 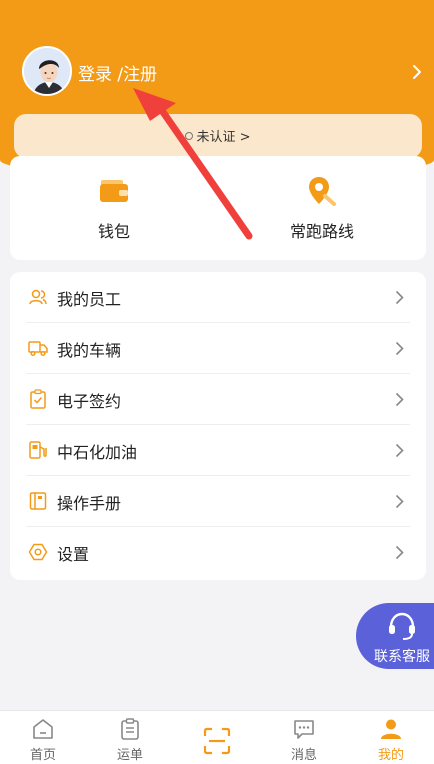 I want to click on menu-item-settings: 设置, so click(x=218, y=552).